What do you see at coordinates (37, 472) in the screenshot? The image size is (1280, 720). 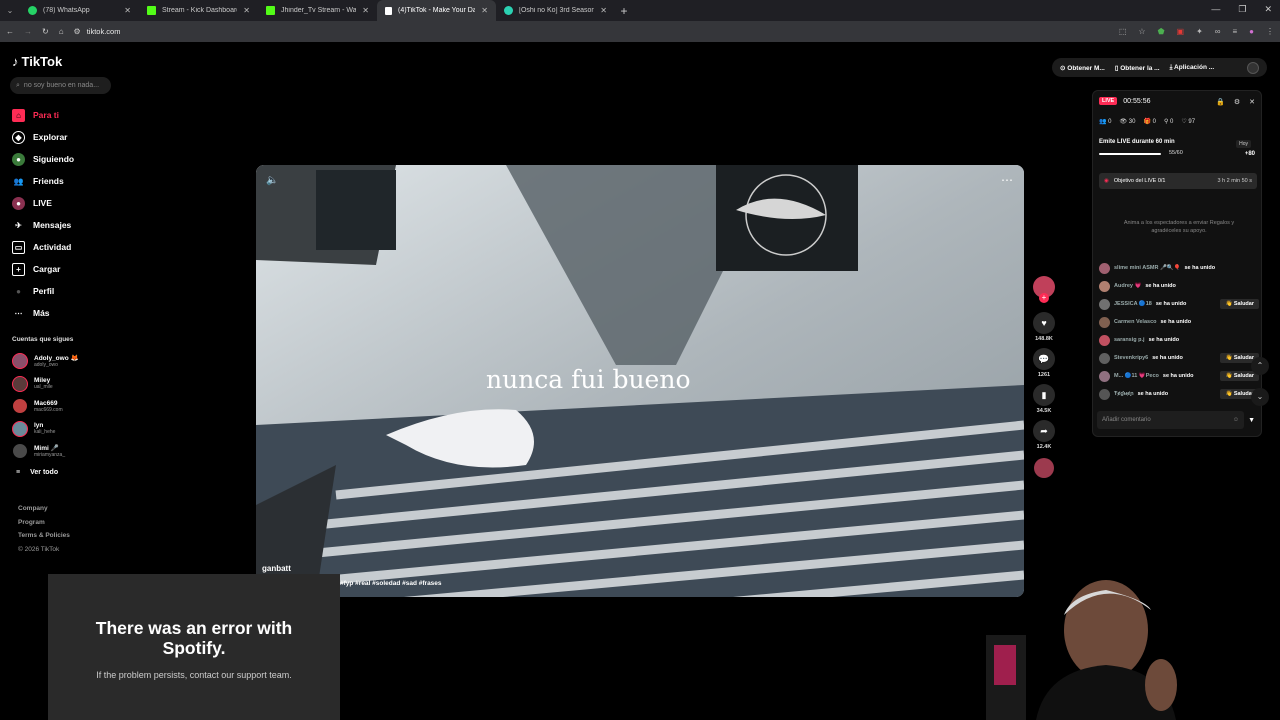 I see `see-all-link: ≡ Ver todo` at bounding box center [37, 472].